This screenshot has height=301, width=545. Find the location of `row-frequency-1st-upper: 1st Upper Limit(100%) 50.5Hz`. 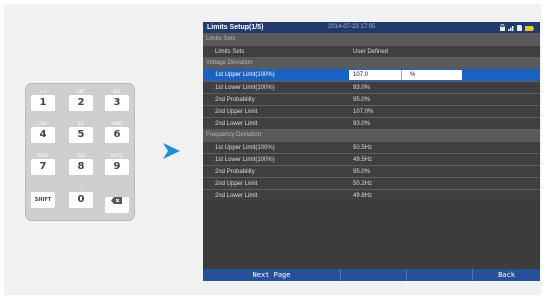

row-frequency-1st-upper: 1st Upper Limit(100%) 50.5Hz is located at coordinates (371, 147).